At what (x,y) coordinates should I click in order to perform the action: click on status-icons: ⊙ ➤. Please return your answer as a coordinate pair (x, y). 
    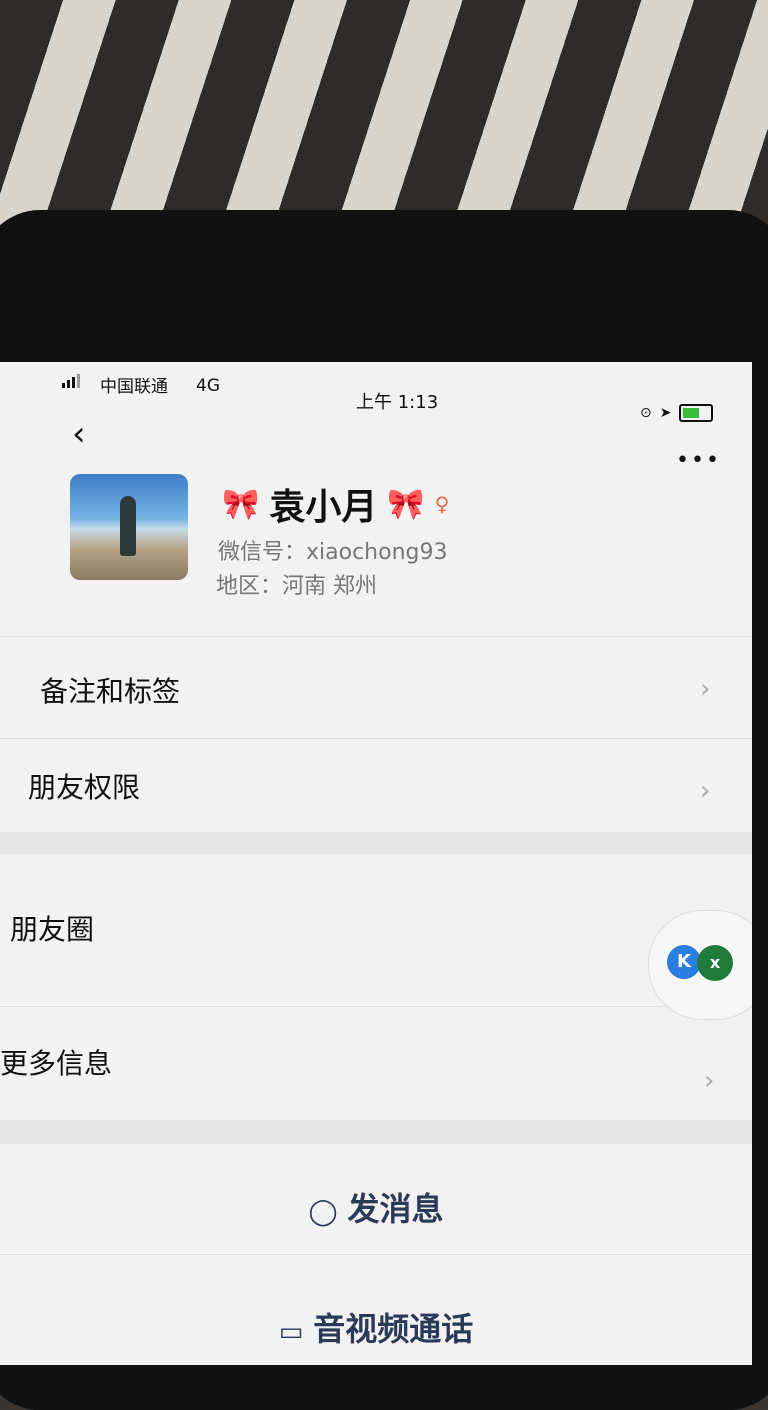
    Looking at the image, I should click on (677, 413).